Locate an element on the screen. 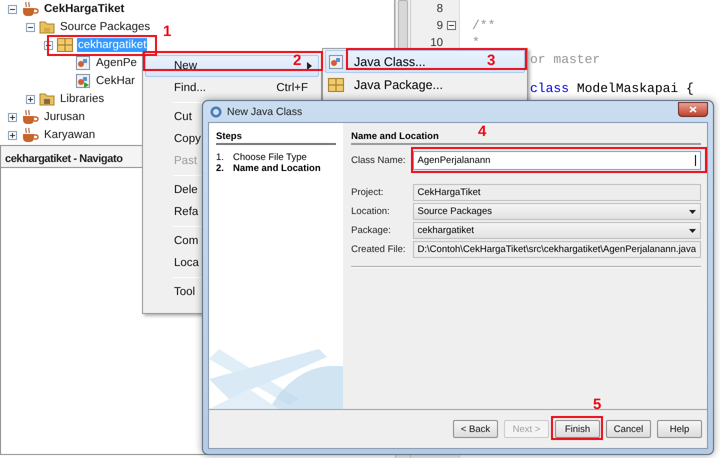 The image size is (720, 458). input-field: AgenPerjalanann is located at coordinates (556, 160).